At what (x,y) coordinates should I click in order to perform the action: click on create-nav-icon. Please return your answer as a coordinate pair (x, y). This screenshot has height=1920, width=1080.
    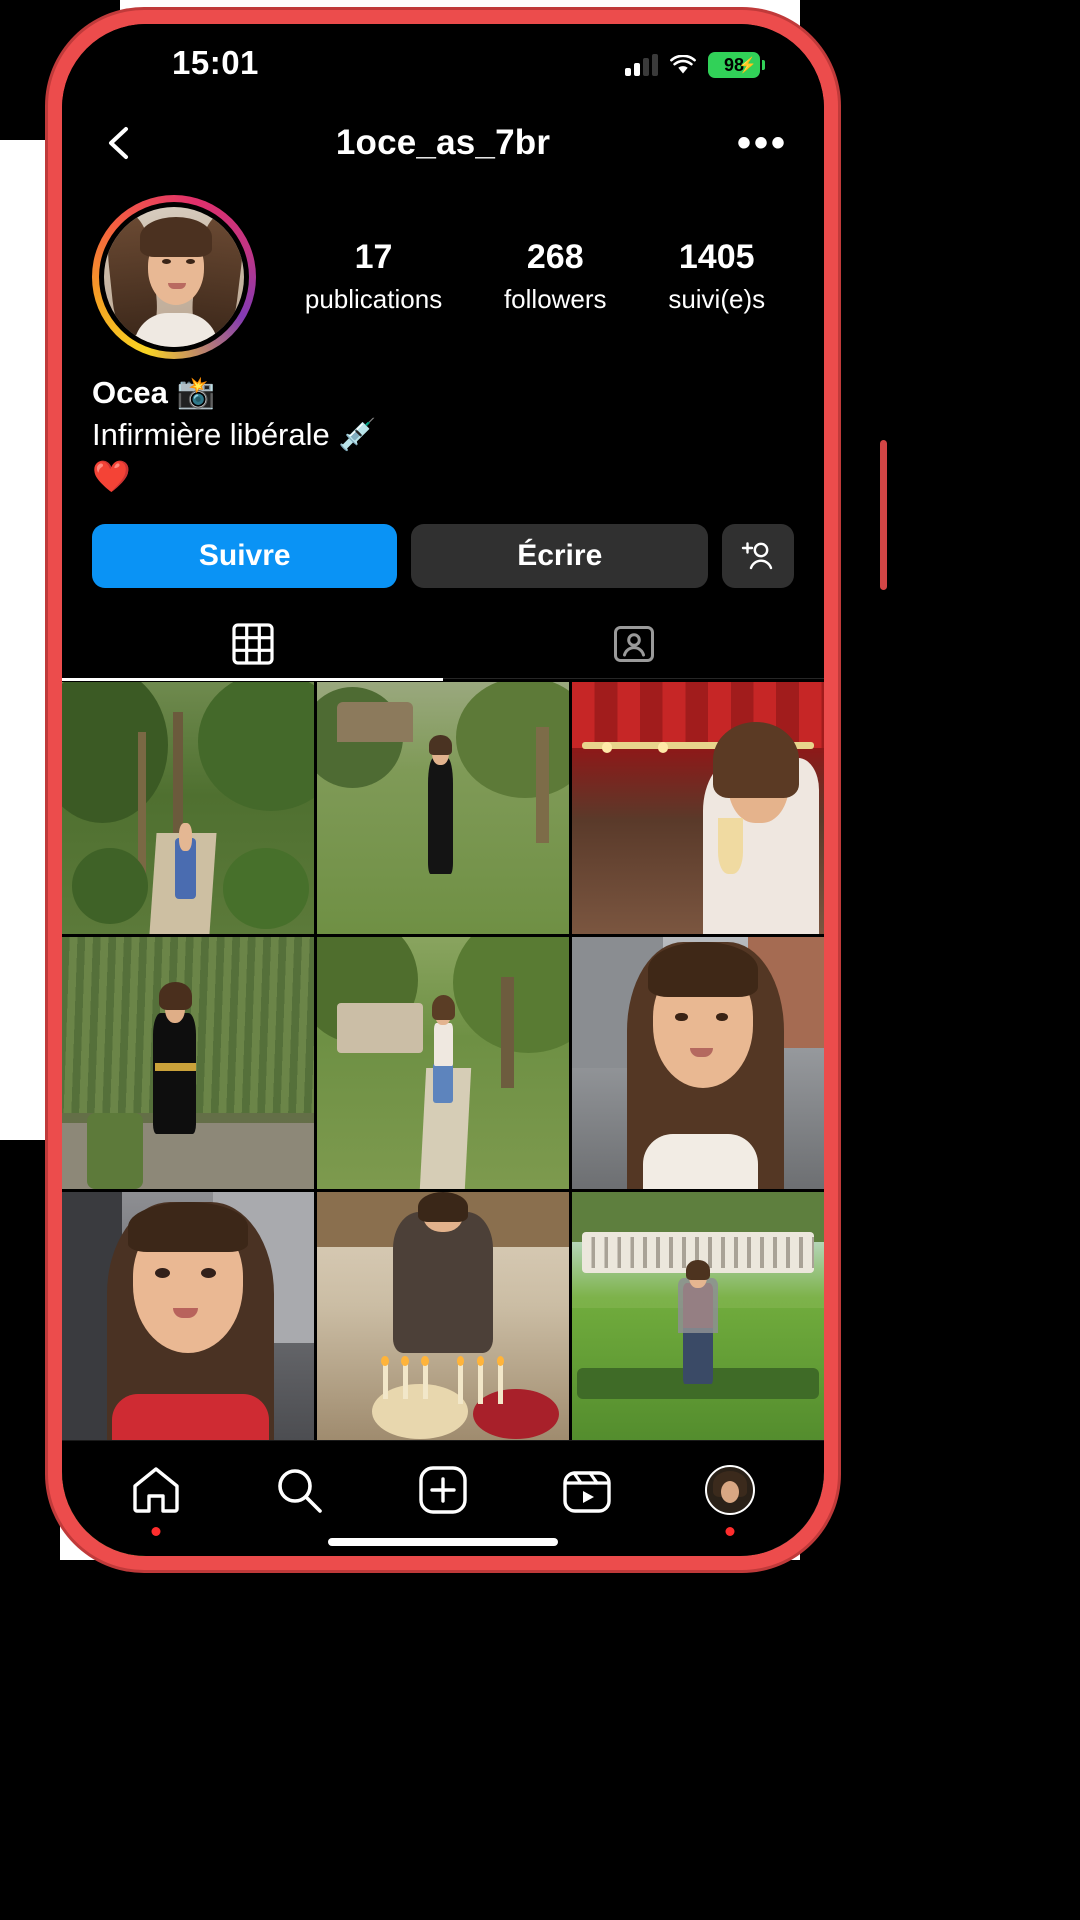
    Looking at the image, I should click on (443, 1490).